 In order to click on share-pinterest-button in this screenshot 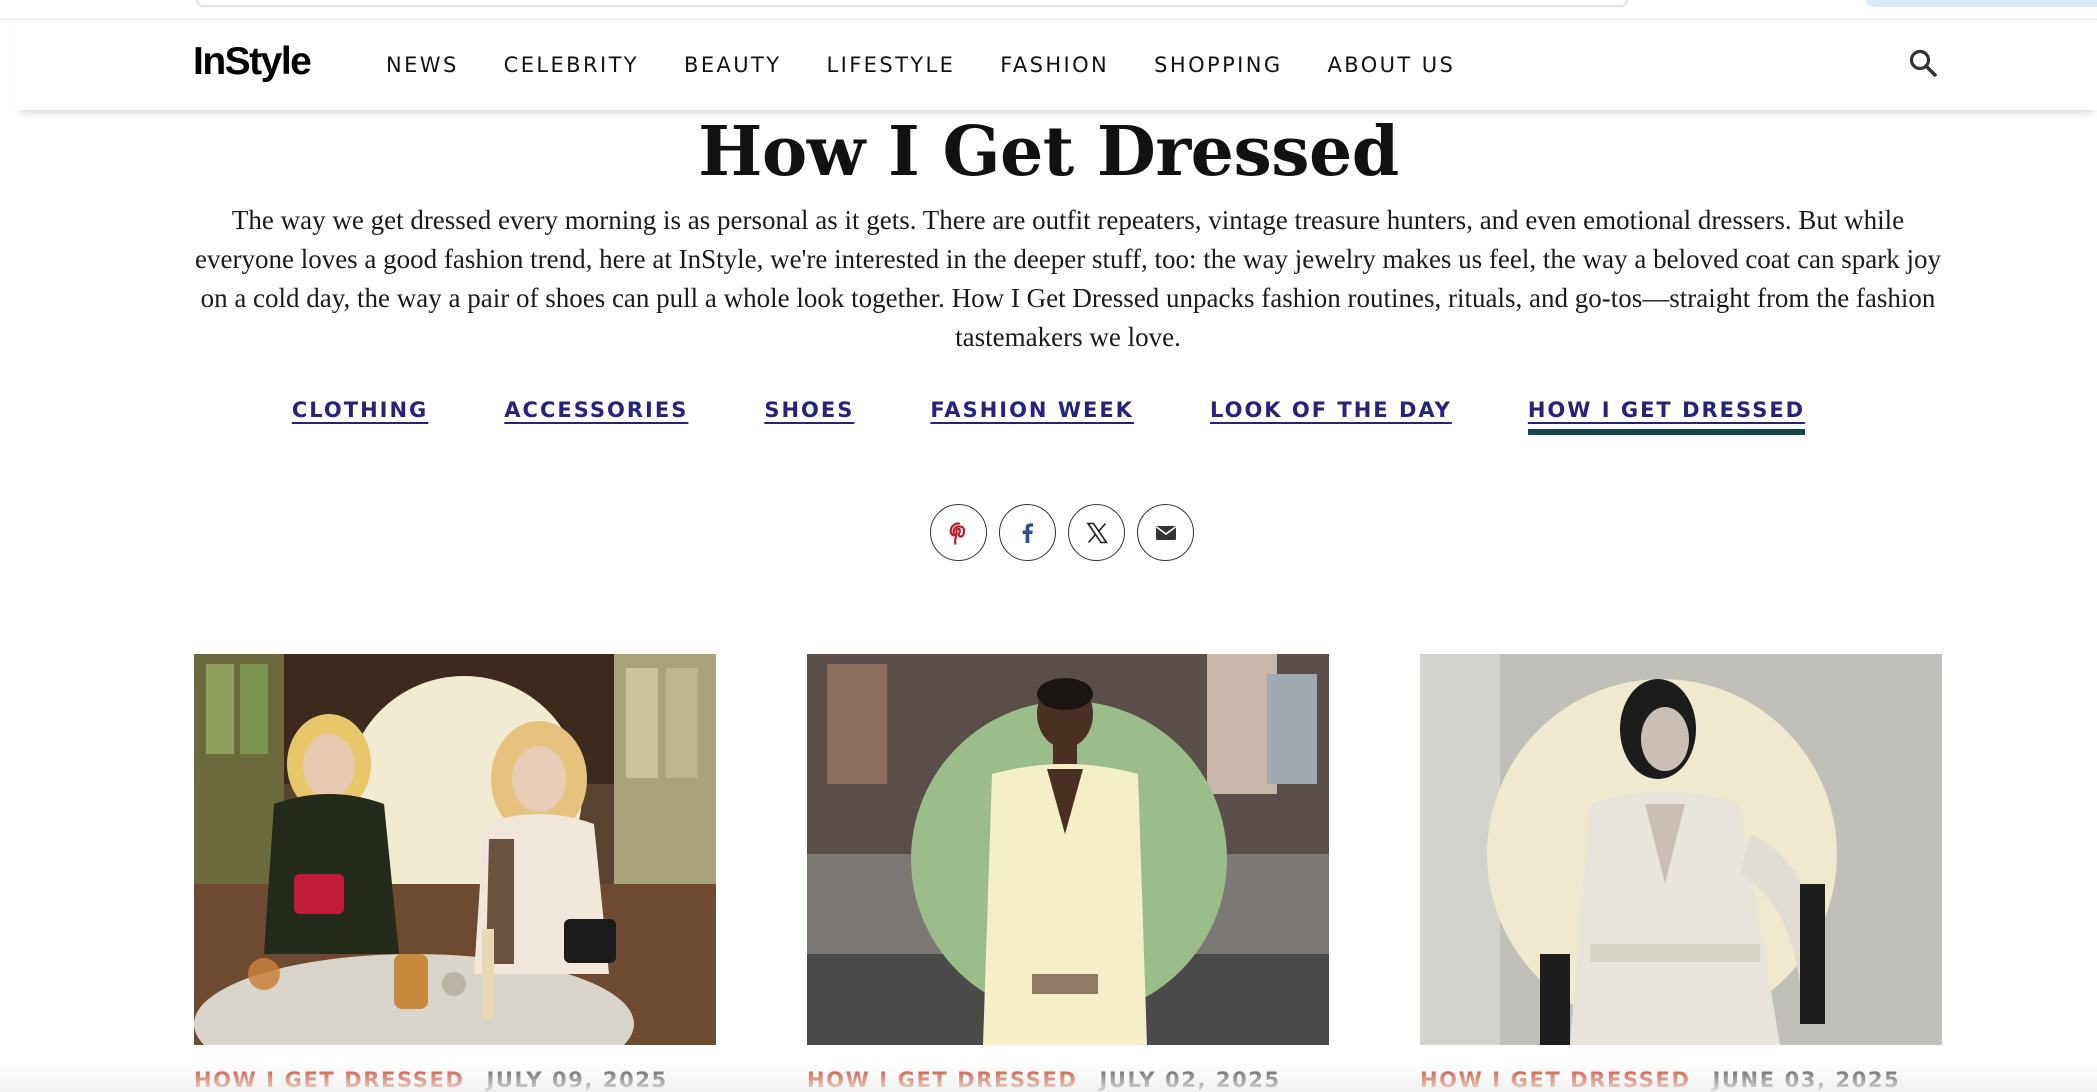, I will do `click(958, 532)`.